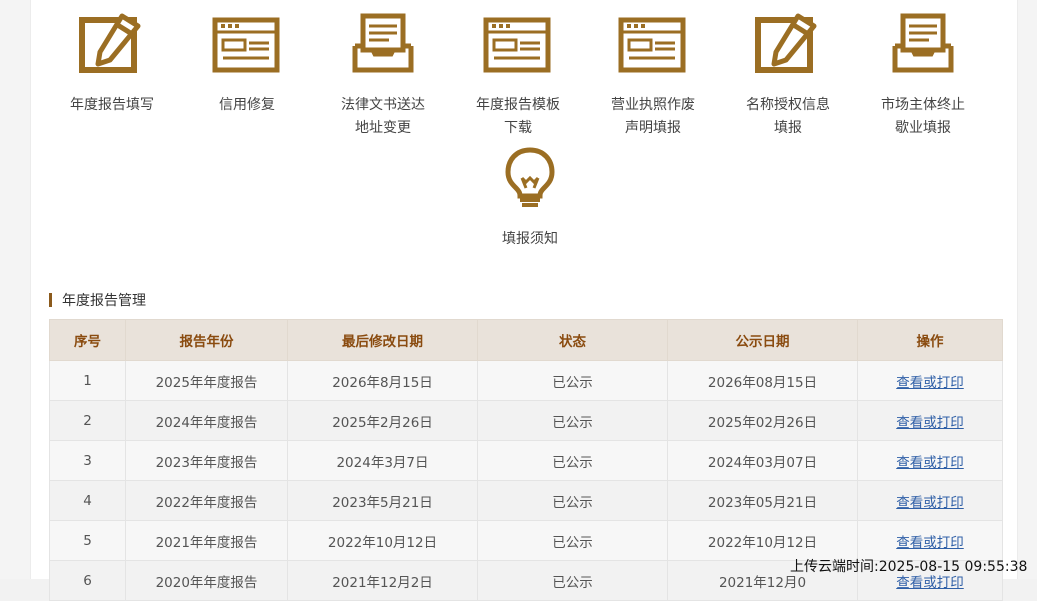  Describe the element at coordinates (206, 380) in the screenshot. I see `row-report-year: 2025年年度报告` at that location.